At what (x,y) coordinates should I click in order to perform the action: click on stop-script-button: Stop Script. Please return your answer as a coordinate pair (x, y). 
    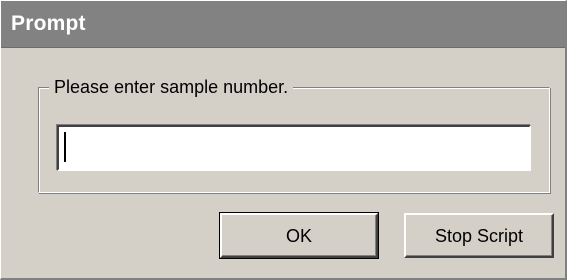
    Looking at the image, I should click on (479, 235).